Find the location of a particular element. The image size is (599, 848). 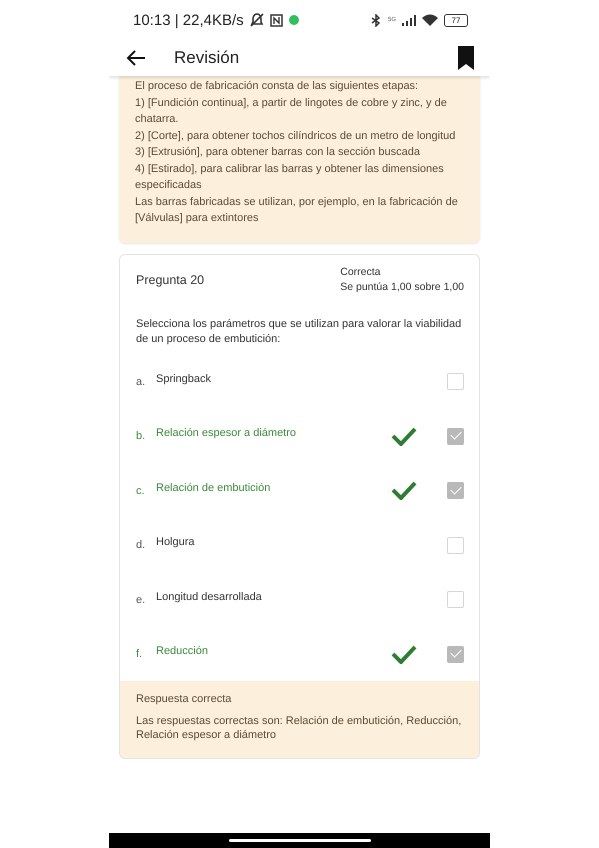

nfc-icon is located at coordinates (276, 20).